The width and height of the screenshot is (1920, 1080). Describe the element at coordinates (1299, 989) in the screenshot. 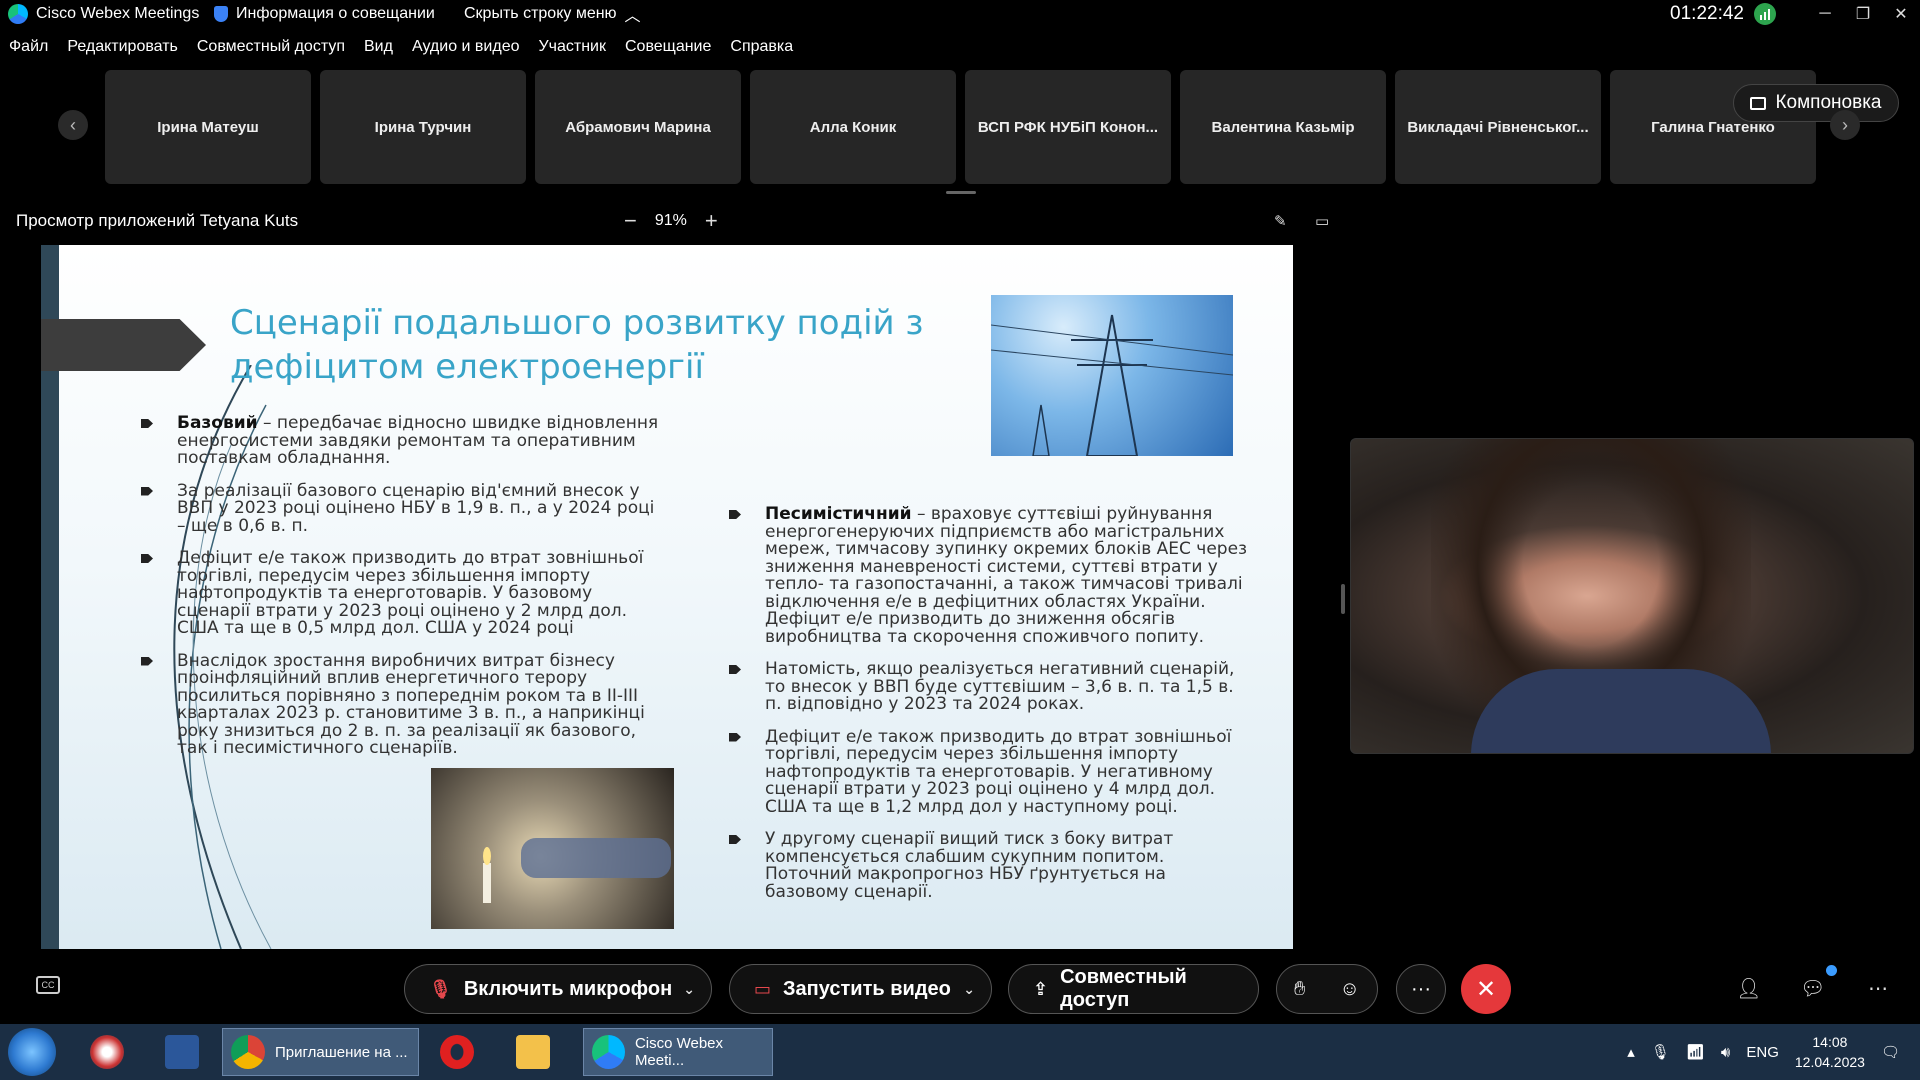

I see `raise-hand-icon: ✋︎` at that location.